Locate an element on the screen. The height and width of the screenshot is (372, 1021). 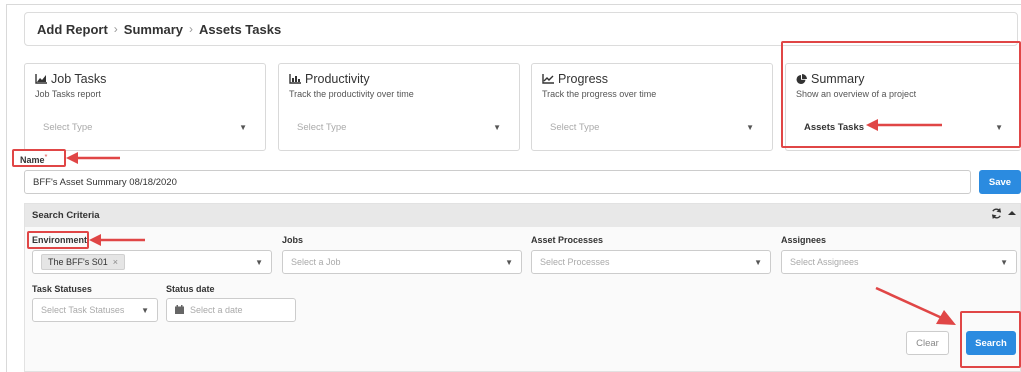
name-label: Name* is located at coordinates (33, 158).